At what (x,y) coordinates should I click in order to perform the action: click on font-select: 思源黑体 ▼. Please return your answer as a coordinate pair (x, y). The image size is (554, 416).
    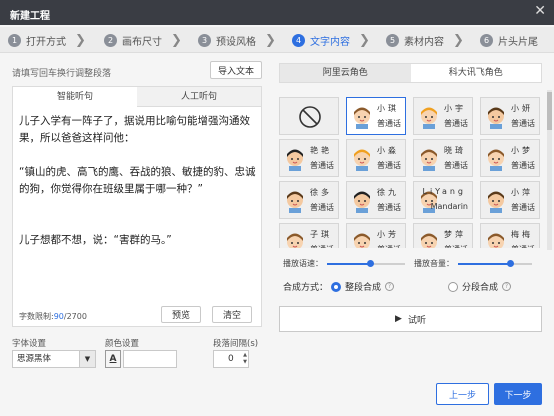
    Looking at the image, I should click on (54, 359).